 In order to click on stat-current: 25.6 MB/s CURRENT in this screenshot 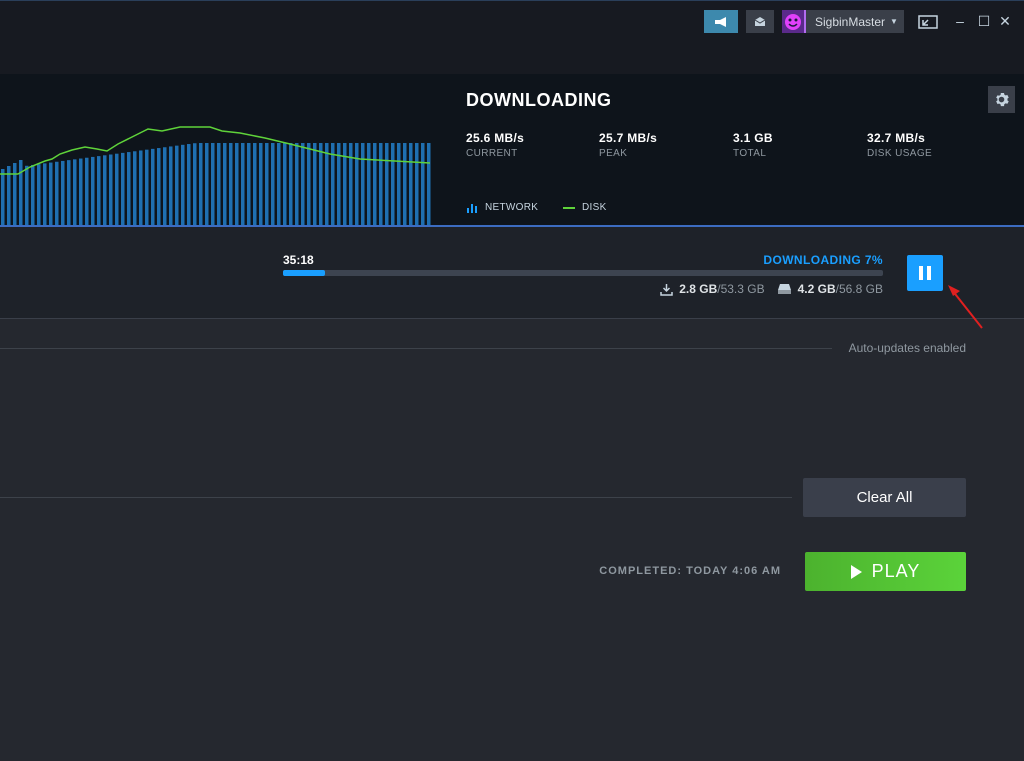, I will do `click(495, 145)`.